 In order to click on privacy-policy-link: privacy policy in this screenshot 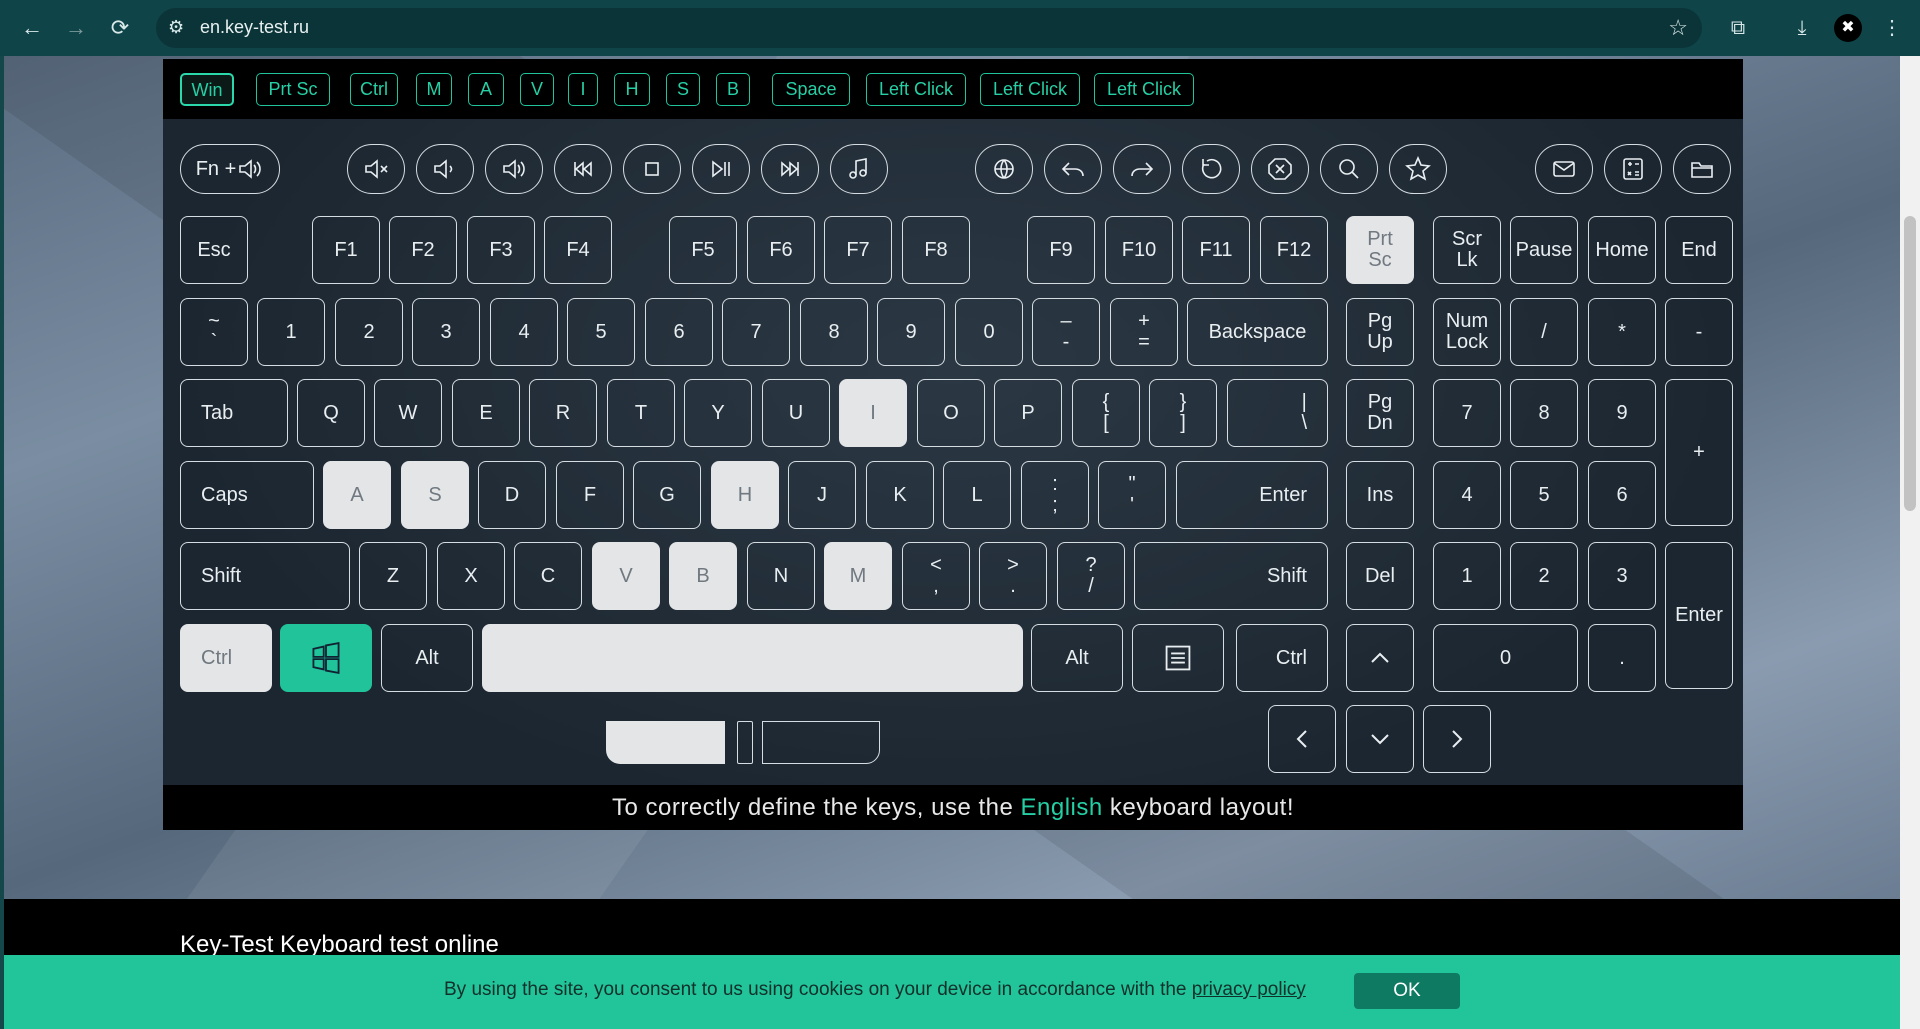, I will do `click(1249, 989)`.